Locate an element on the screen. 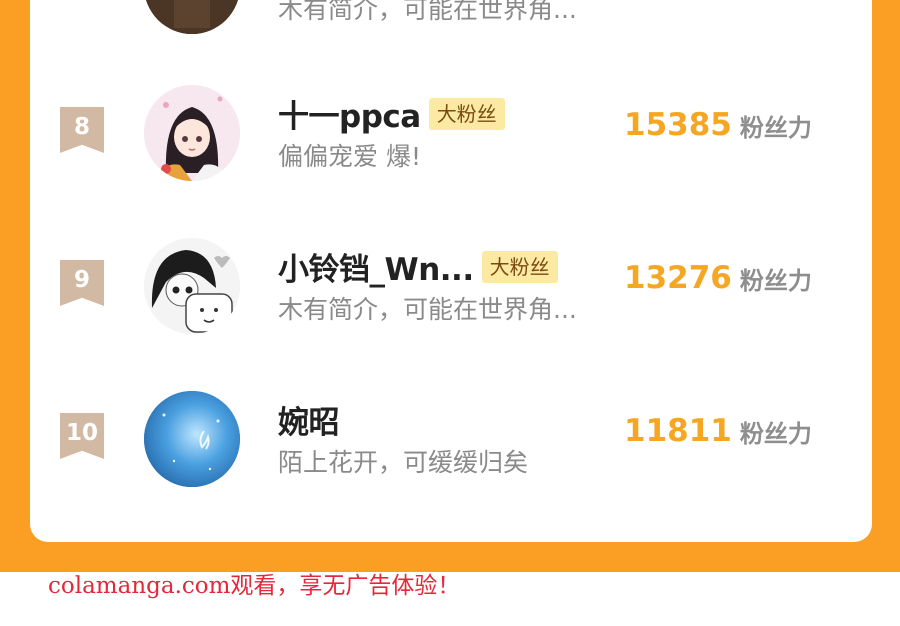 This screenshot has width=900, height=626. monochrome-anime-avatar-image is located at coordinates (192, 286).